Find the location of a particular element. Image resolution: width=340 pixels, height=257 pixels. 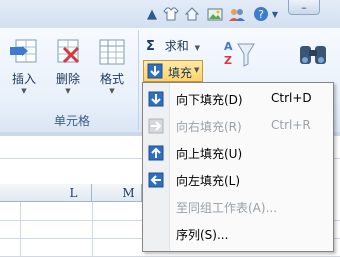

format-label: 格式 is located at coordinates (111, 79).